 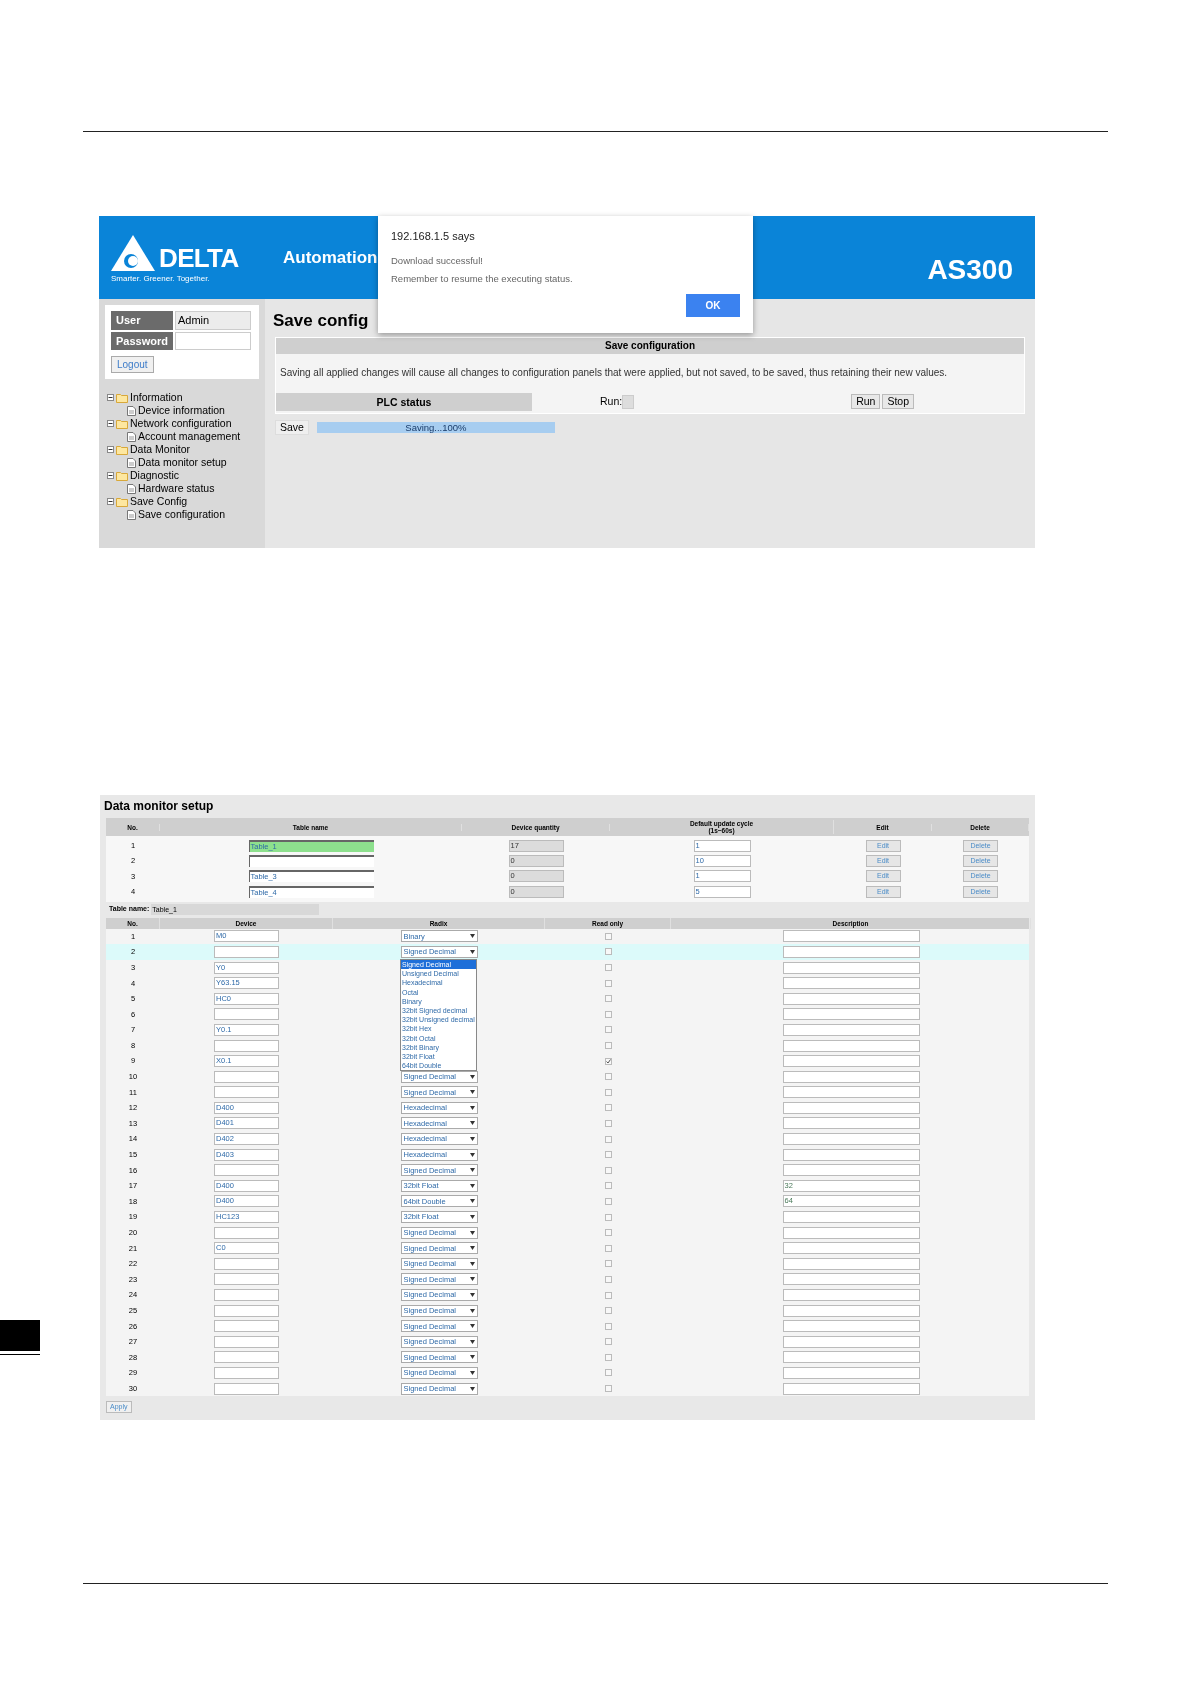 I want to click on field-label: User, so click(x=142, y=320).